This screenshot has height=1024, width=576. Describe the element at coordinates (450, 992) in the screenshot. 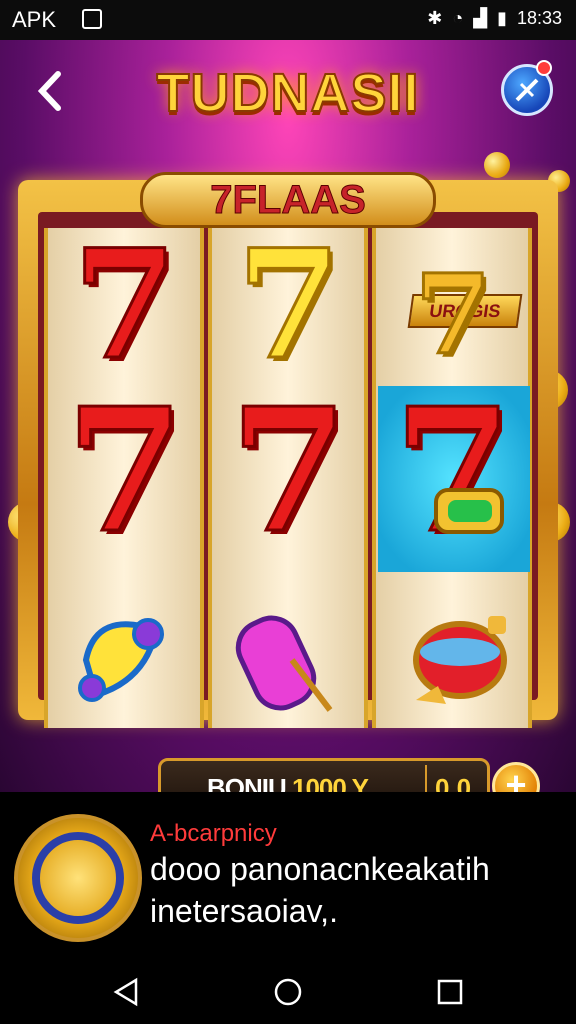

I see `nav-recents-button` at that location.